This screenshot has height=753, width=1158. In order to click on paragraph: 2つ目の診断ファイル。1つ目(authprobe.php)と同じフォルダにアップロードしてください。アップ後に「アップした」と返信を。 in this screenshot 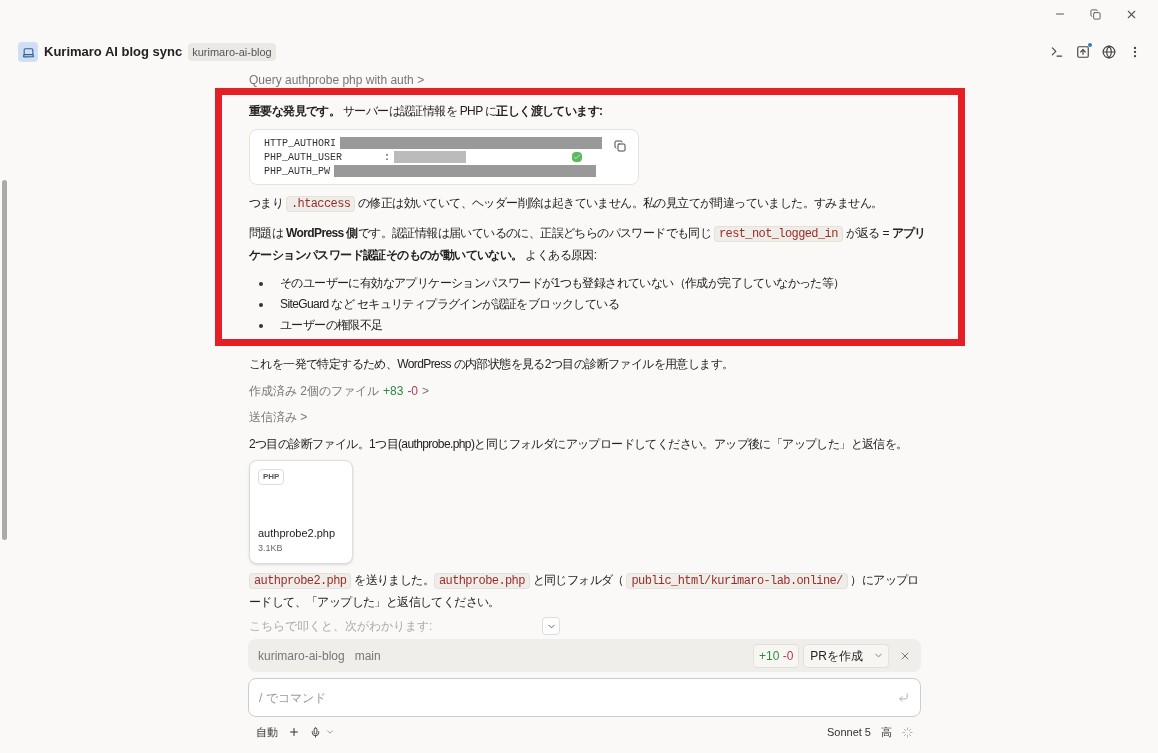, I will do `click(579, 444)`.